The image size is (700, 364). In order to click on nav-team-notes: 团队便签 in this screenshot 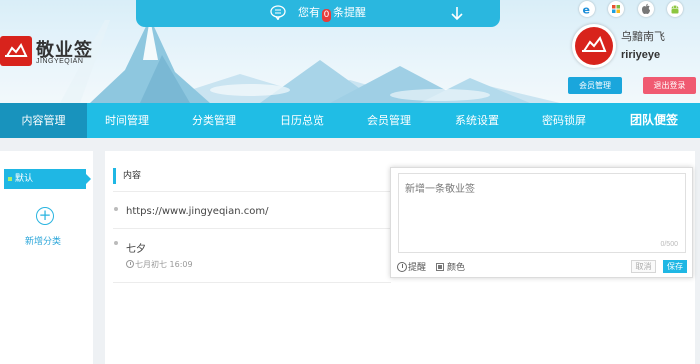, I will do `click(654, 120)`.